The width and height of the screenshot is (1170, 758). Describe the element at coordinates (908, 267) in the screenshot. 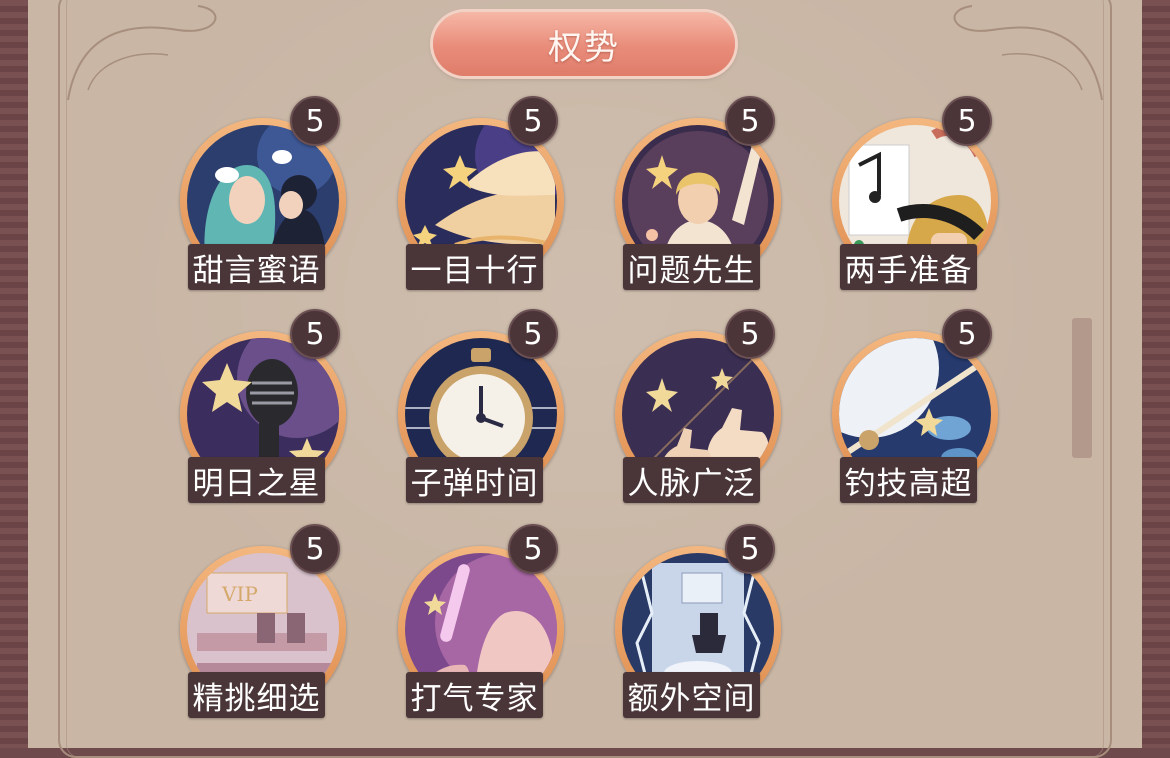

I see `skill-name: 两手准备` at that location.